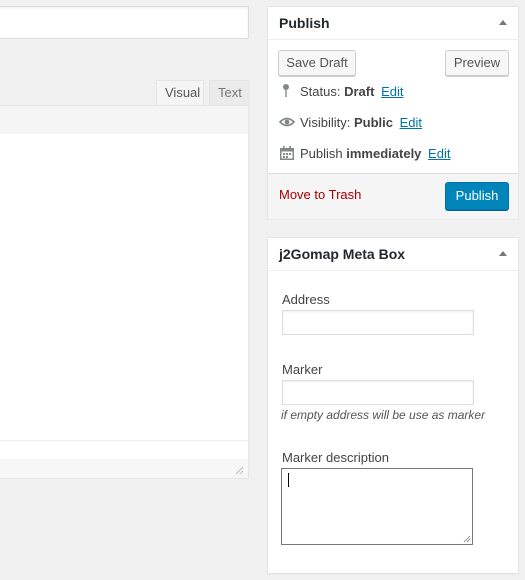  I want to click on visibility-label: Visibility:, so click(325, 122).